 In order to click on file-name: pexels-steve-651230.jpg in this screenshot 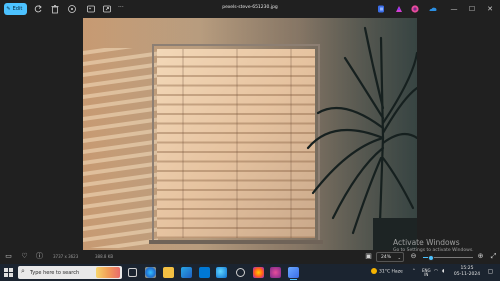, I will do `click(250, 7)`.